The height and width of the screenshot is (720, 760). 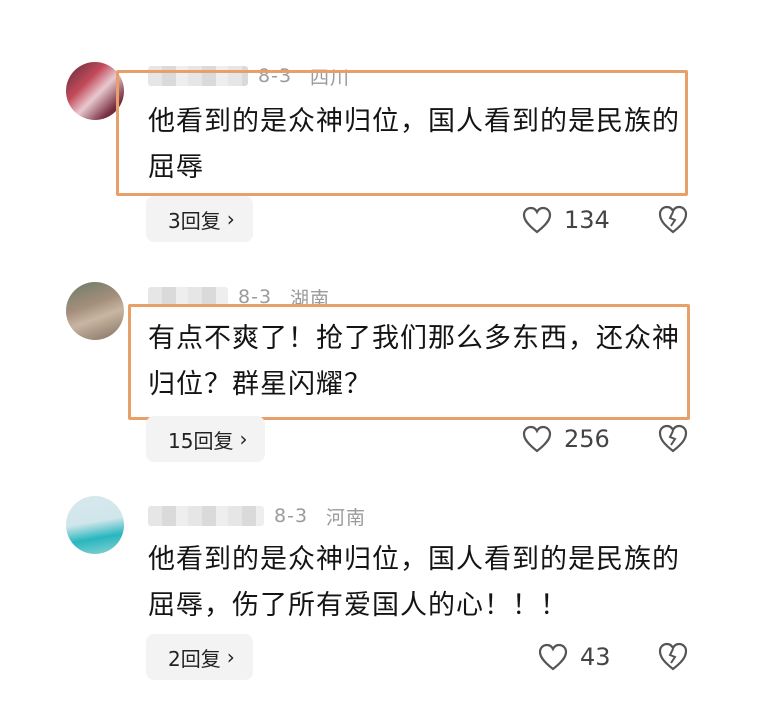 I want to click on replies-button: 15回复 ›, so click(x=206, y=439).